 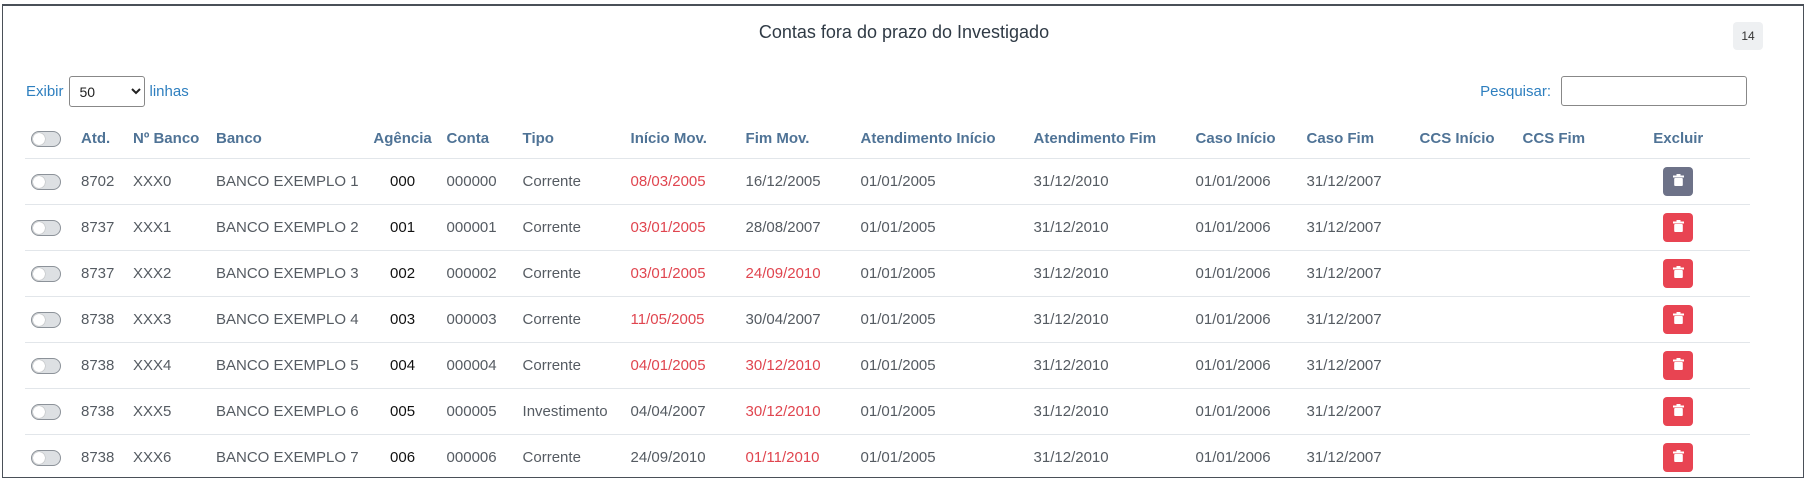 What do you see at coordinates (168, 138) in the screenshot?
I see `column-header-nbanco: Nº Banco` at bounding box center [168, 138].